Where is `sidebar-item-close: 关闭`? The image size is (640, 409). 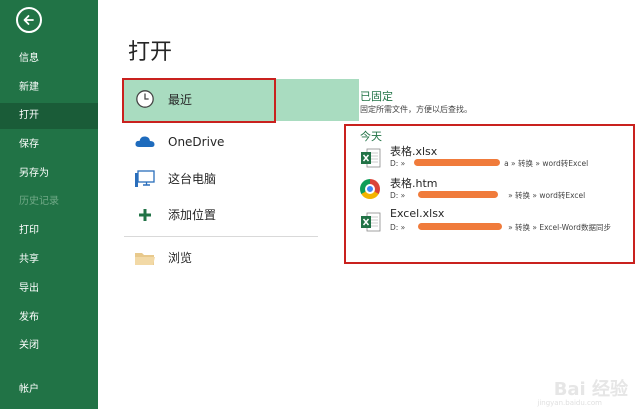
sidebar-item-close: 关闭 is located at coordinates (49, 346).